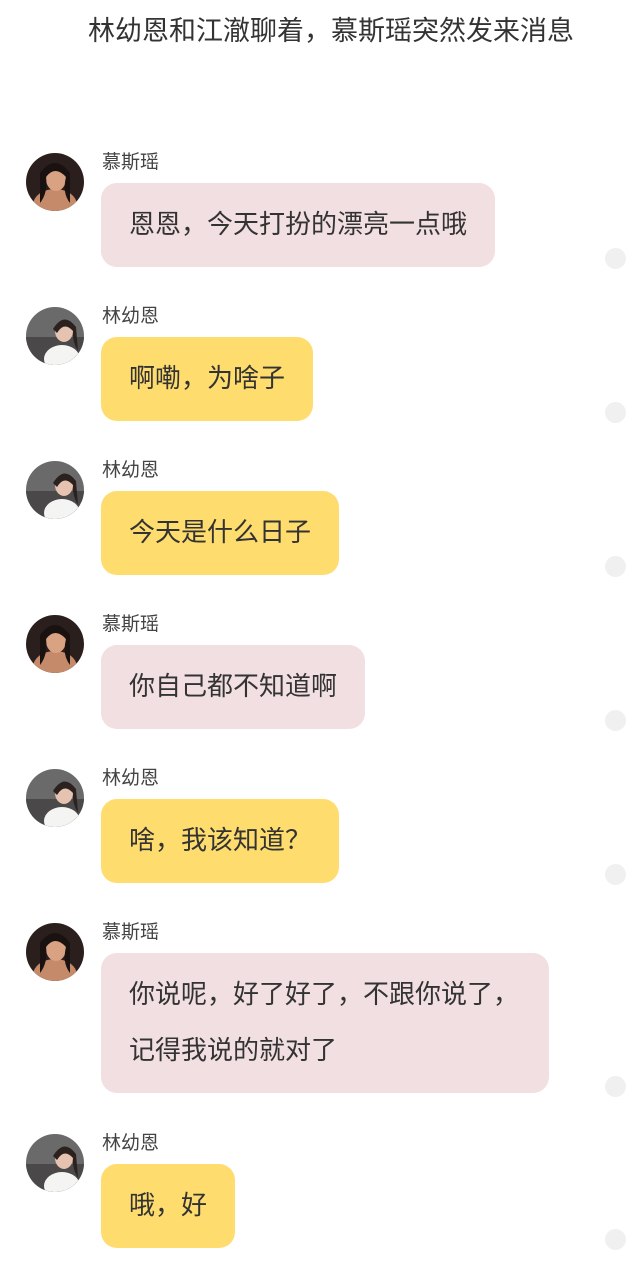 This screenshot has height=1280, width=640. What do you see at coordinates (331, 31) in the screenshot?
I see `narration-text: 林幼恩和江澈聊着，慕斯瑶突然发来消息` at bounding box center [331, 31].